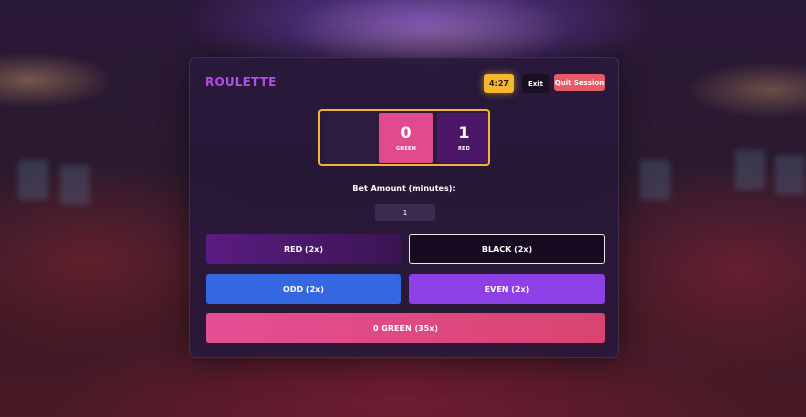 This screenshot has width=806, height=417. Describe the element at coordinates (350, 138) in the screenshot. I see `roulette-slot-empty` at that location.